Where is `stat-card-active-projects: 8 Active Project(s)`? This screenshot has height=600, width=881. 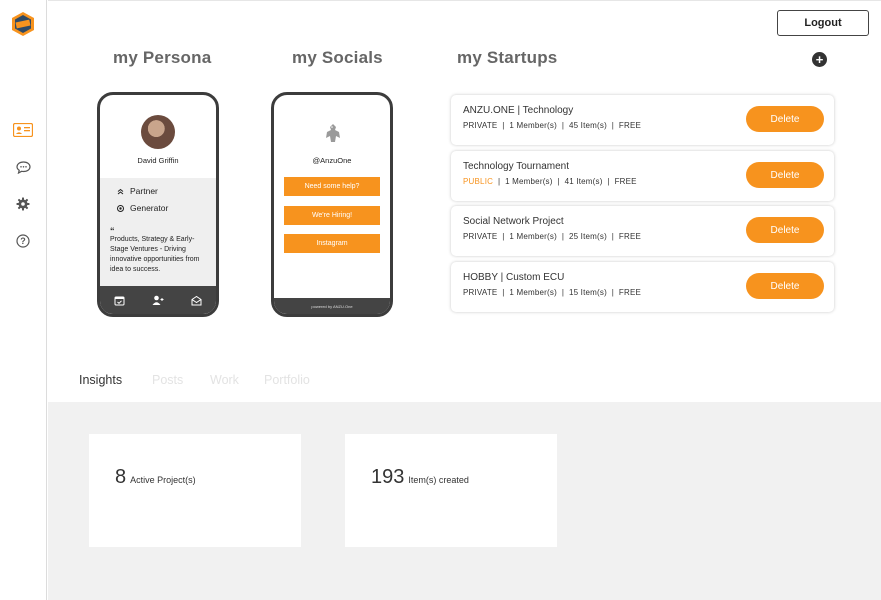 stat-card-active-projects: 8 Active Project(s) is located at coordinates (195, 490).